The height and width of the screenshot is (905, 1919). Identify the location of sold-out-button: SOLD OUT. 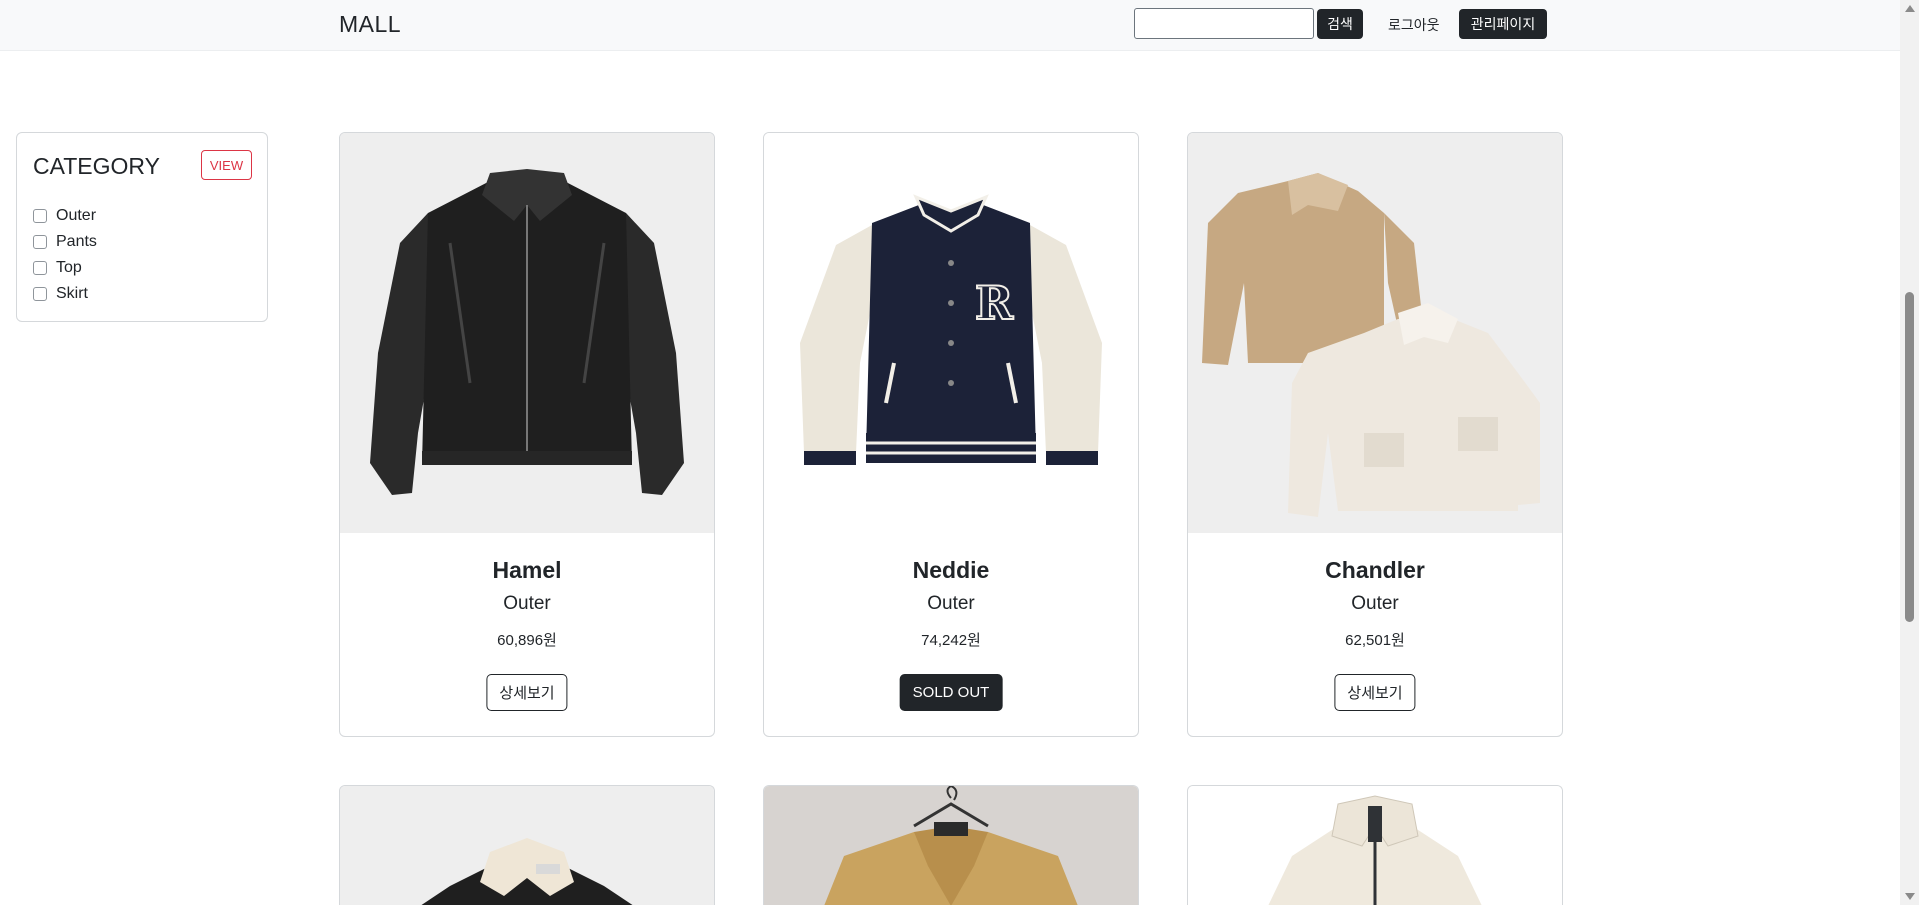
(951, 692).